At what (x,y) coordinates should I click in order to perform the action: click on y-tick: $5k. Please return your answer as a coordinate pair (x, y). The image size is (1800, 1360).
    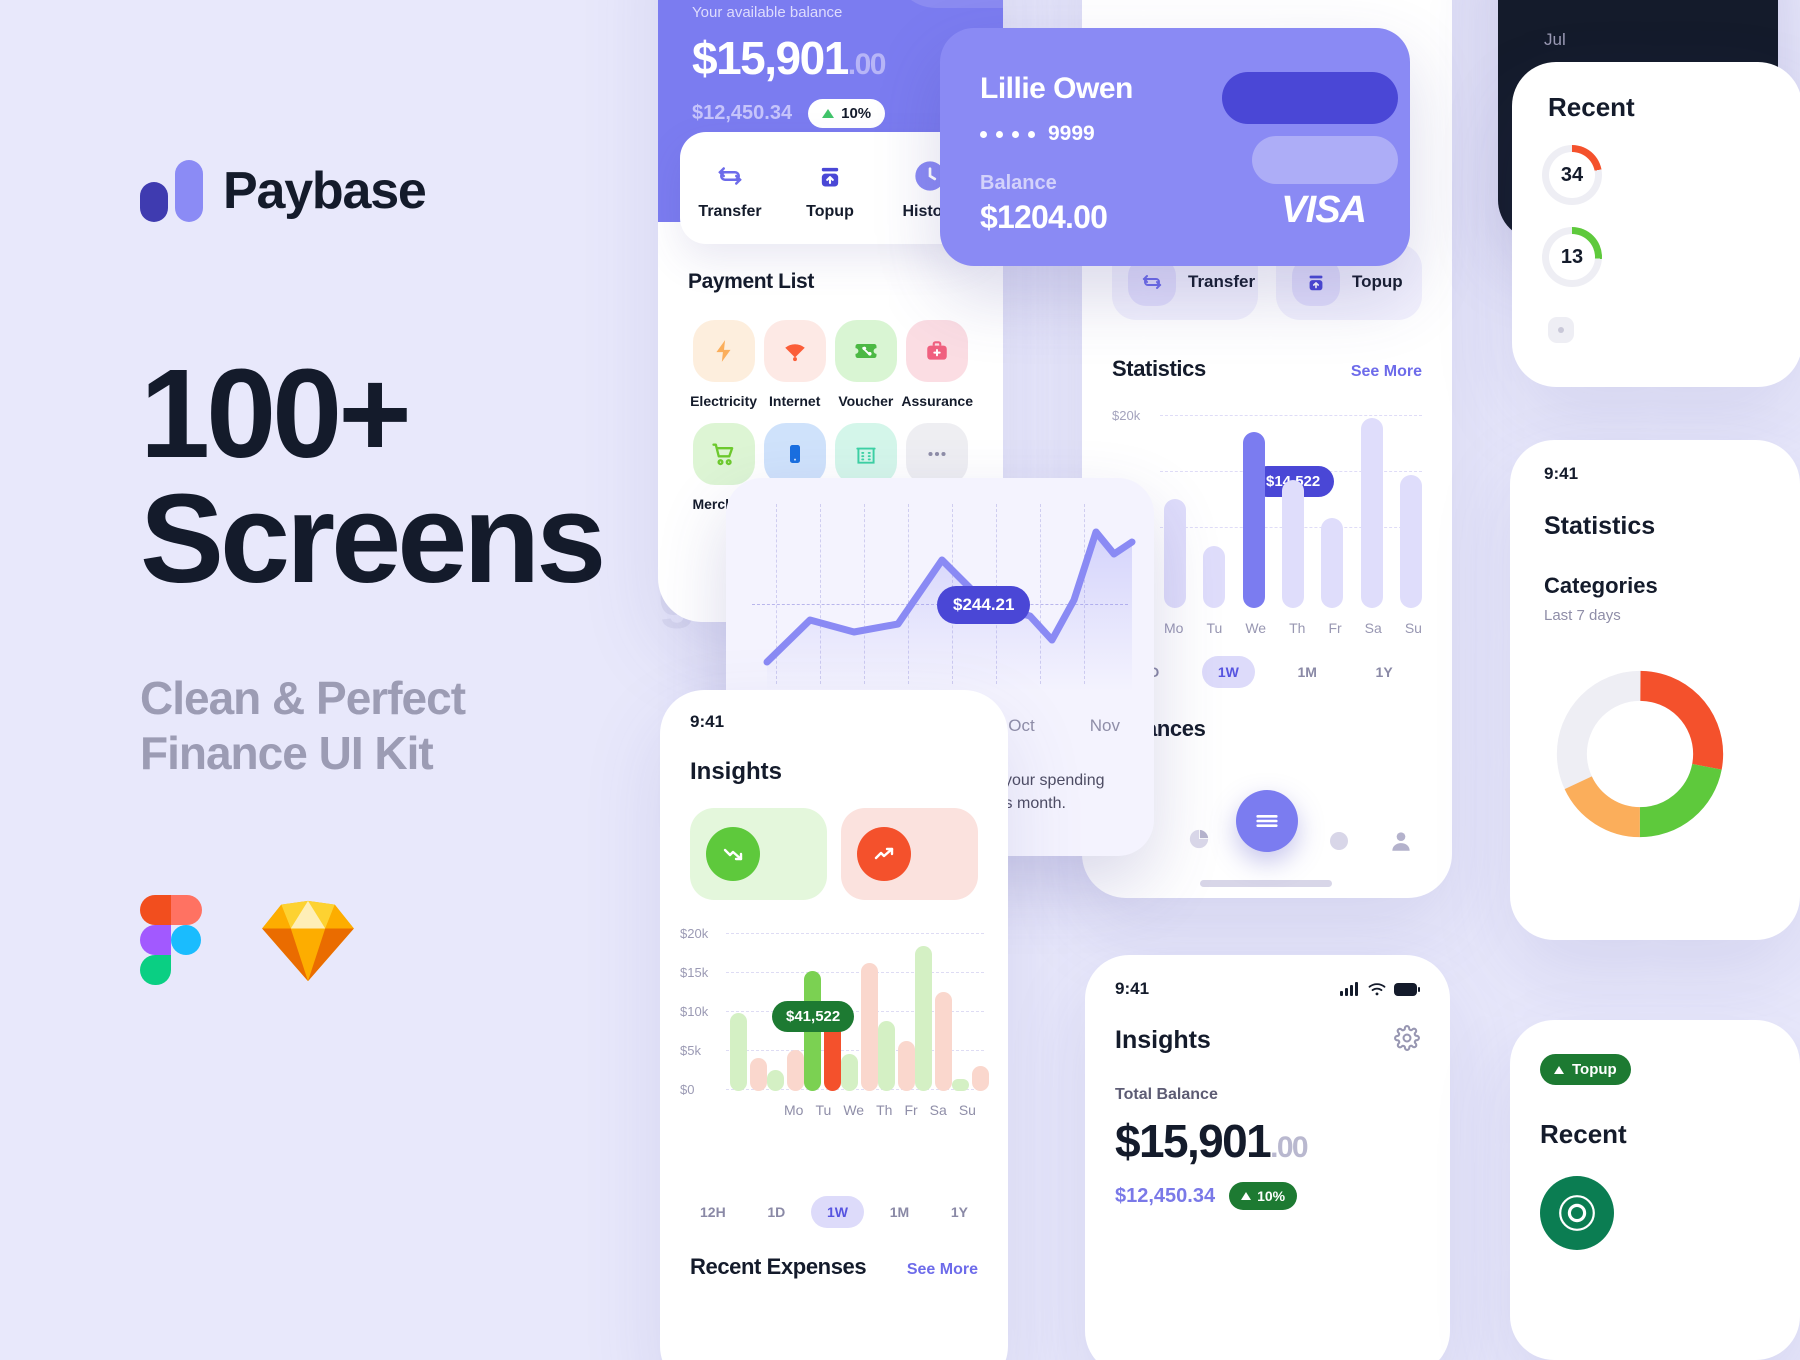
    Looking at the image, I should click on (690, 1050).